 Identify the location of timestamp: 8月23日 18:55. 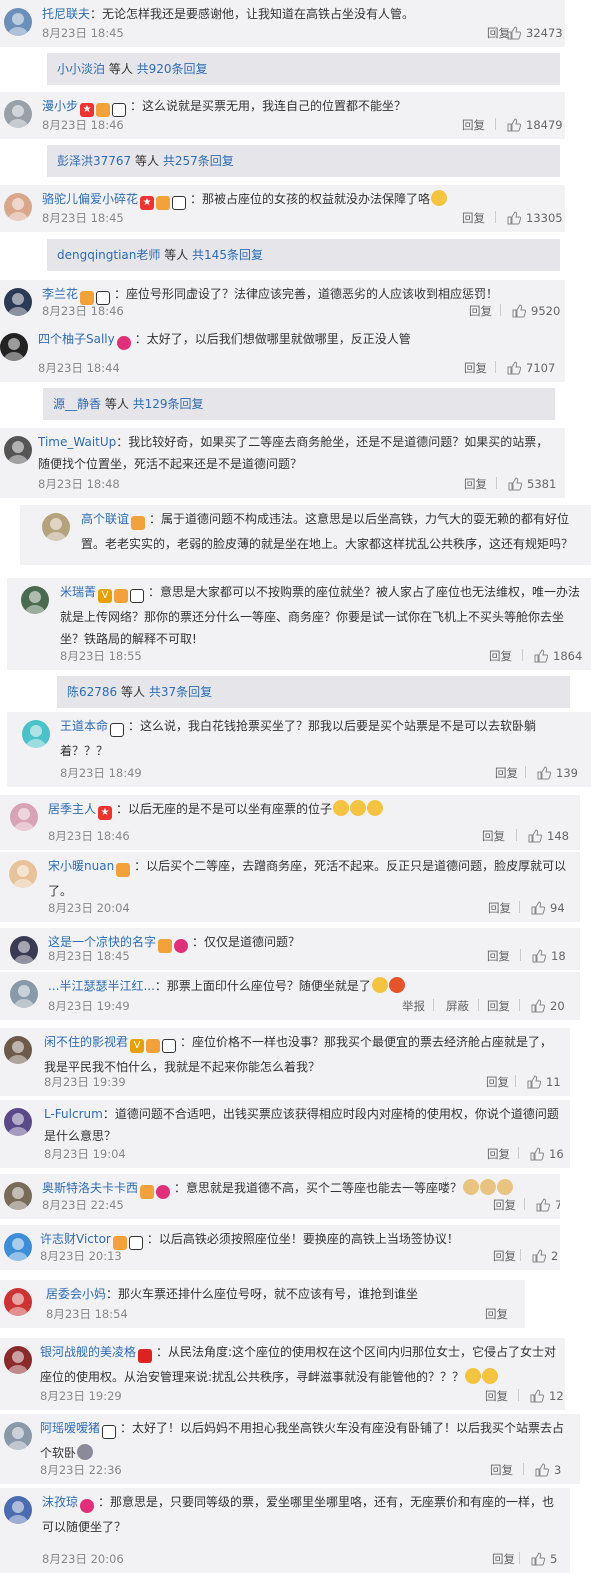
(101, 656).